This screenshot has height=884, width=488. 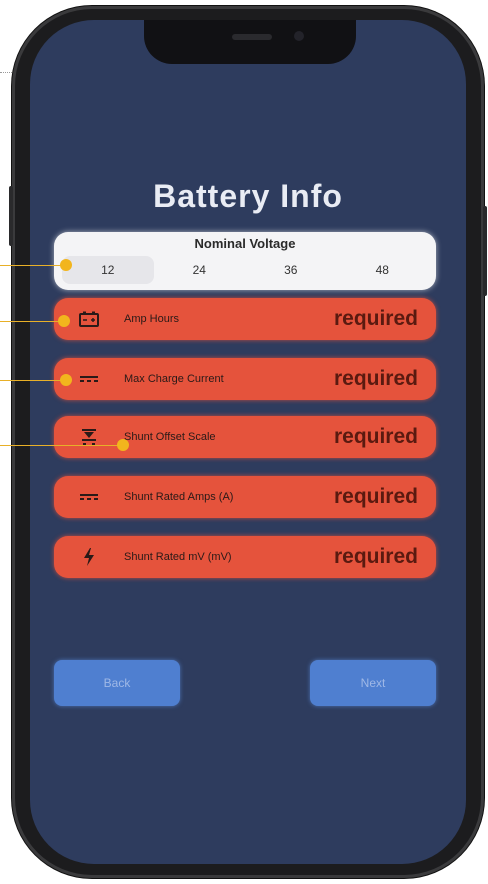 I want to click on notch, so click(x=250, y=42).